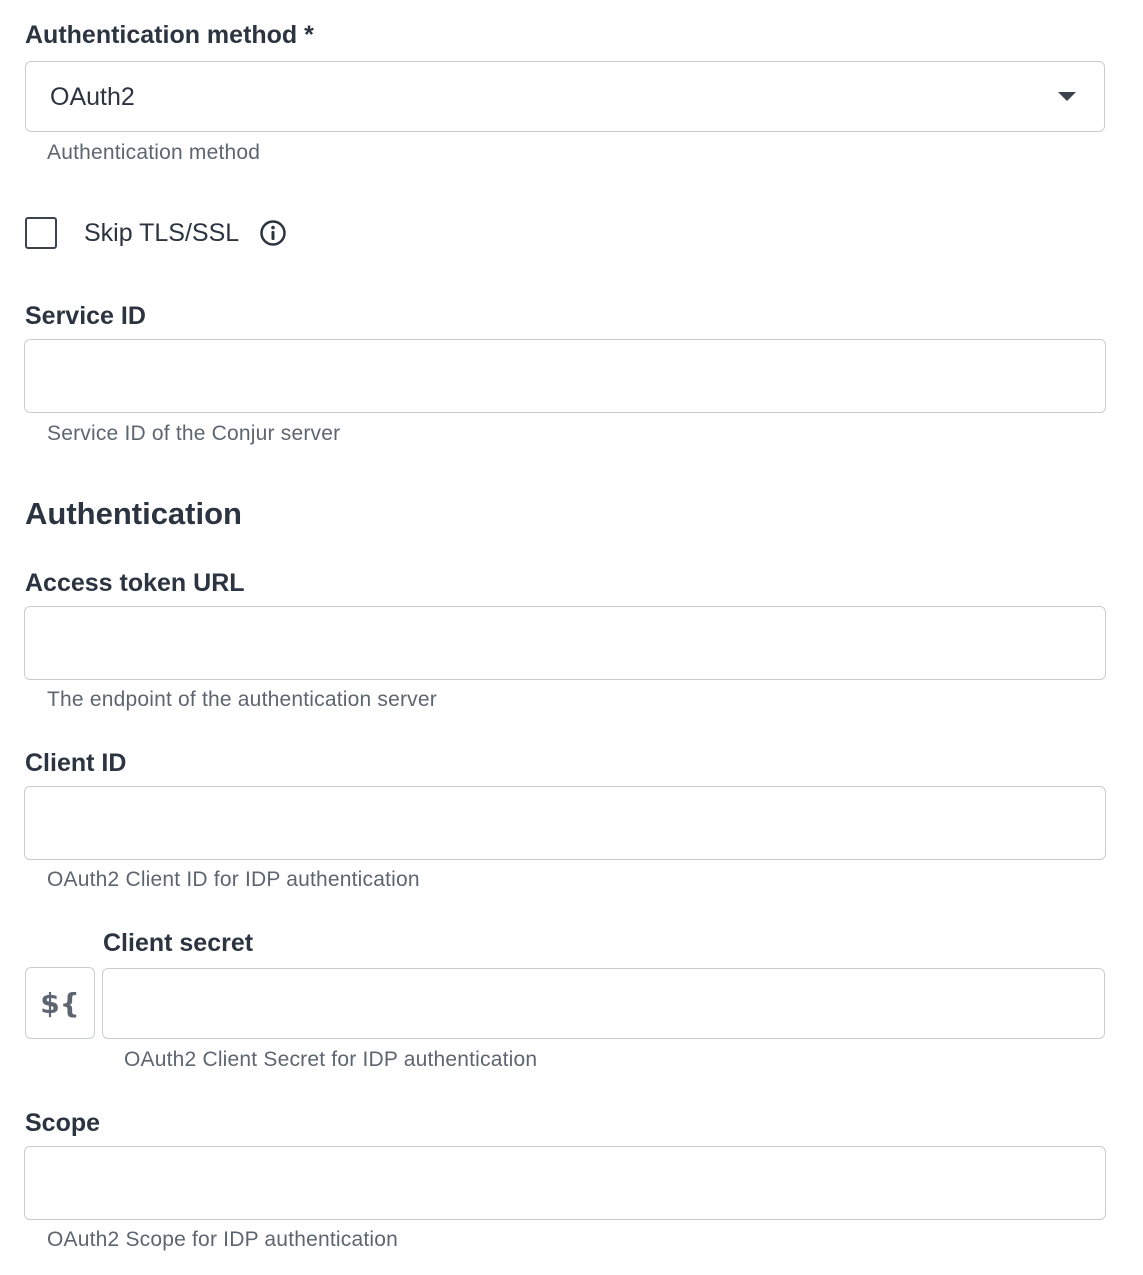 This screenshot has height=1275, width=1143. I want to click on variable-toggle-button: ${, so click(60, 1003).